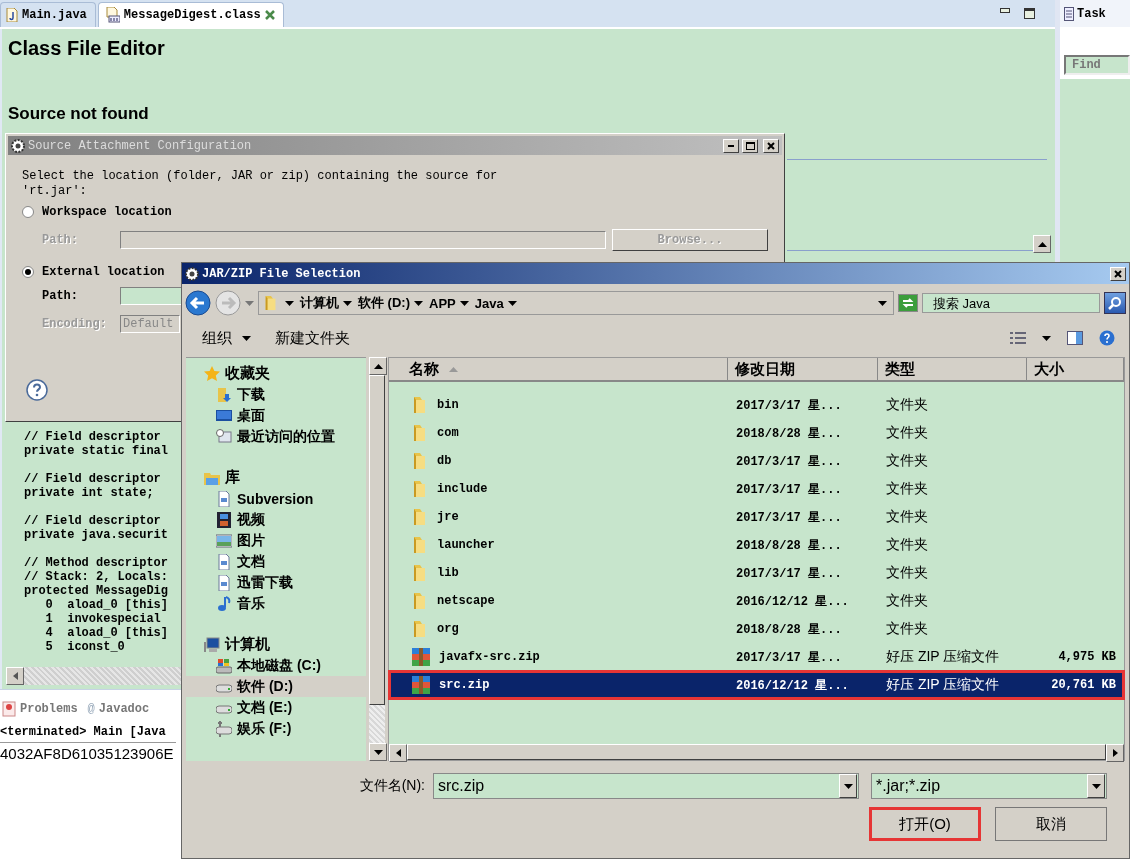  I want to click on minimize-button, so click(731, 145).